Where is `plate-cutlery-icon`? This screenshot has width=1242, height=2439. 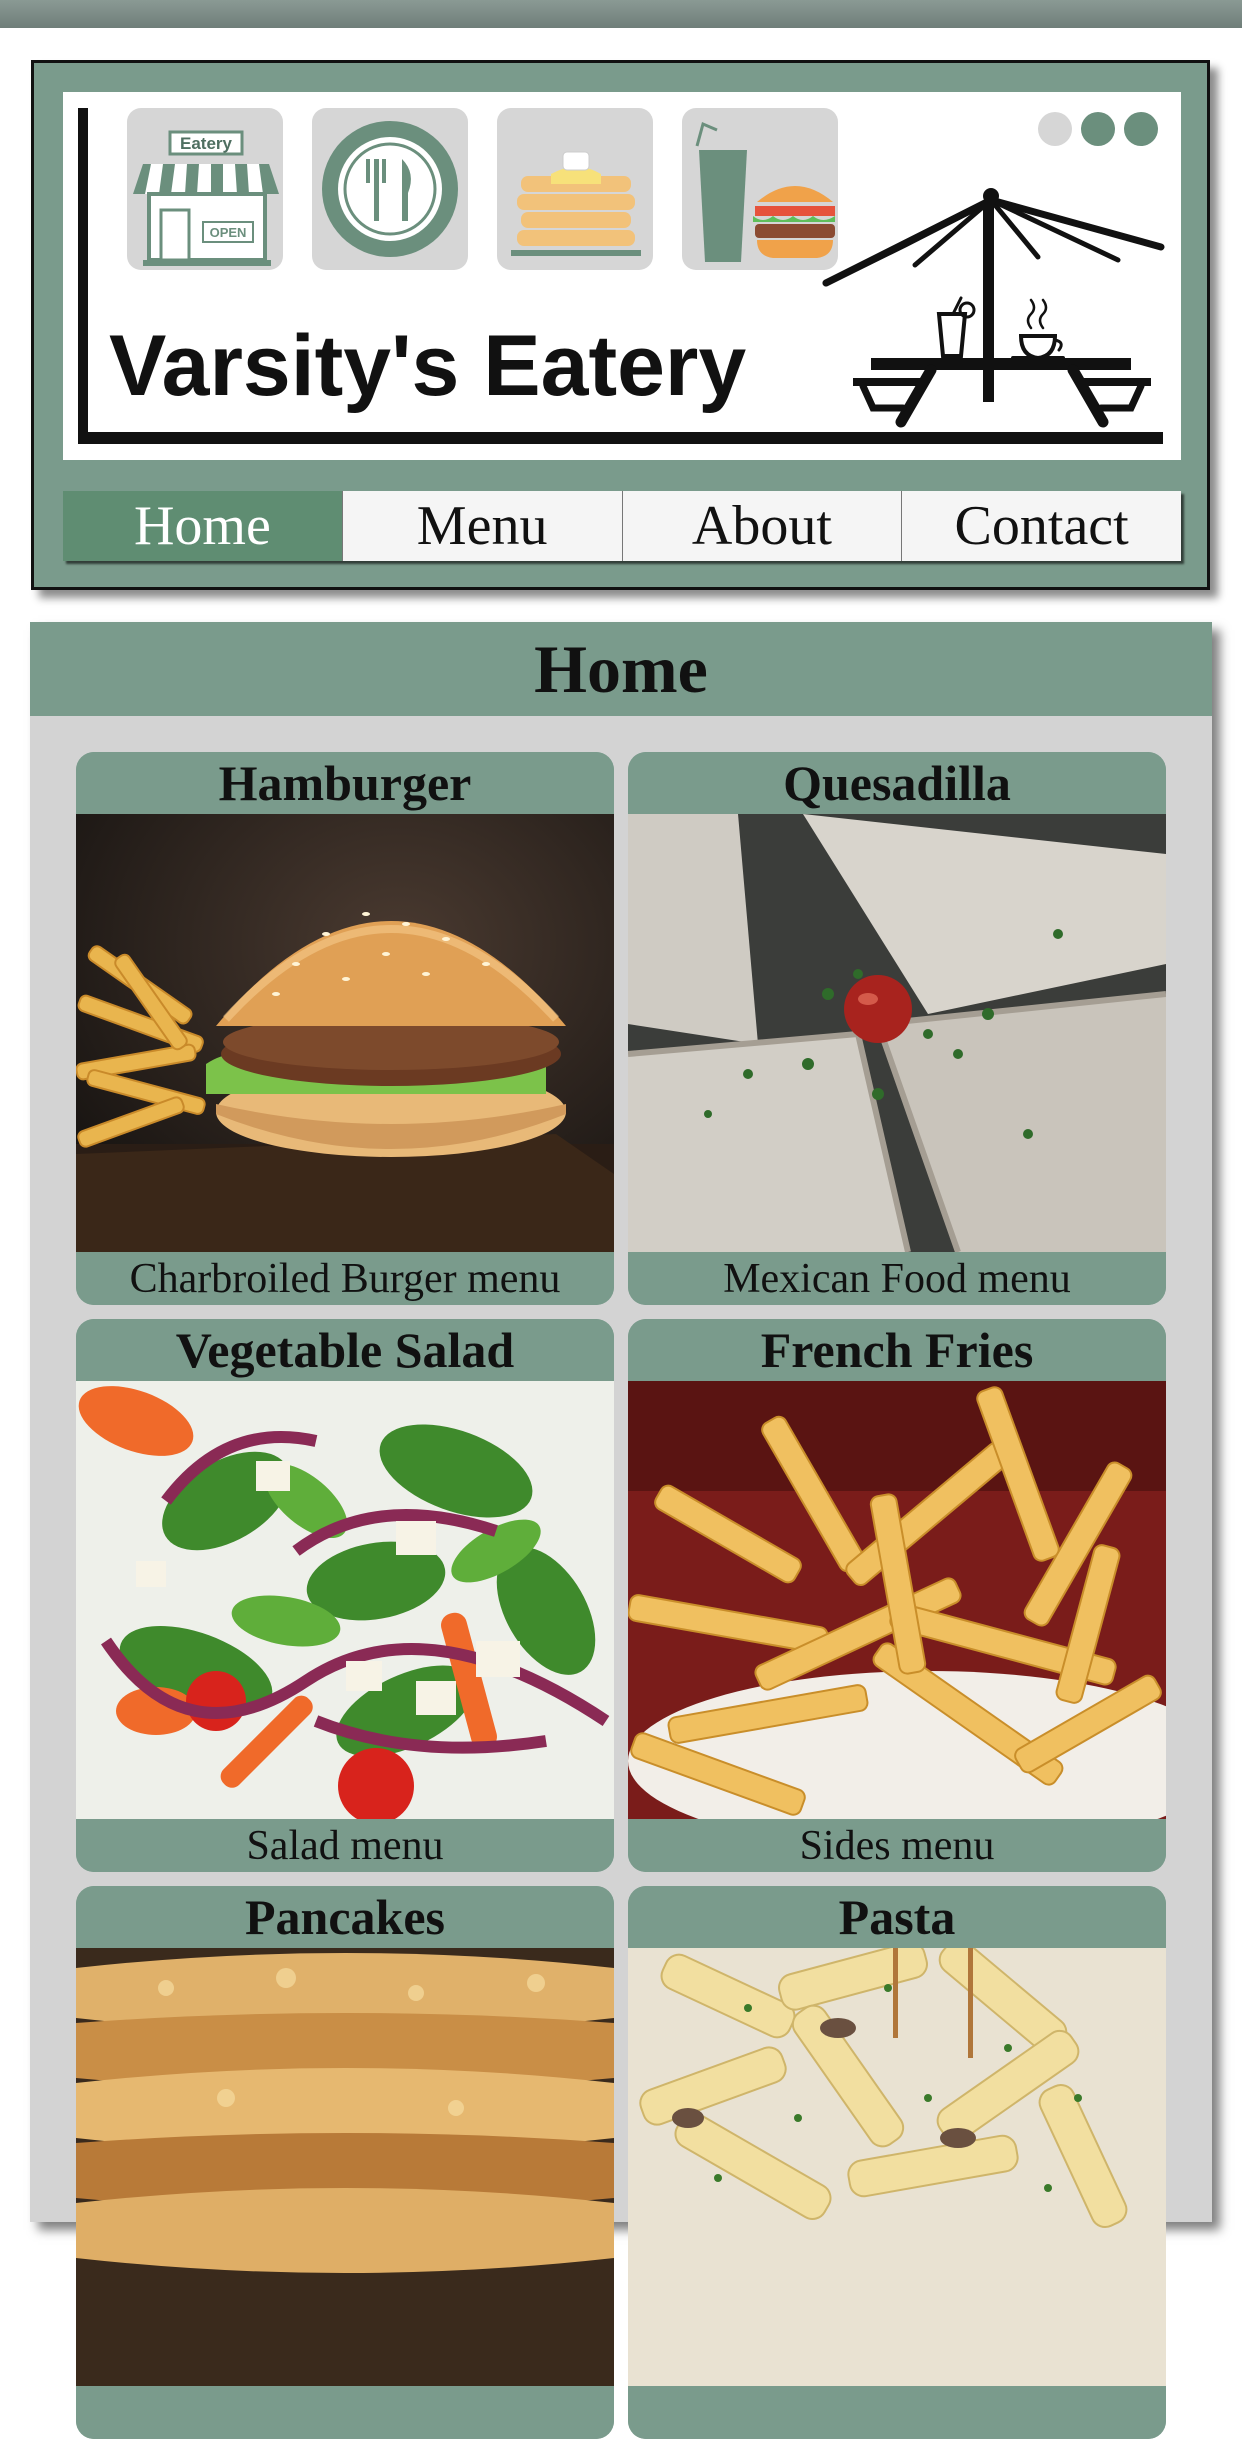 plate-cutlery-icon is located at coordinates (390, 189).